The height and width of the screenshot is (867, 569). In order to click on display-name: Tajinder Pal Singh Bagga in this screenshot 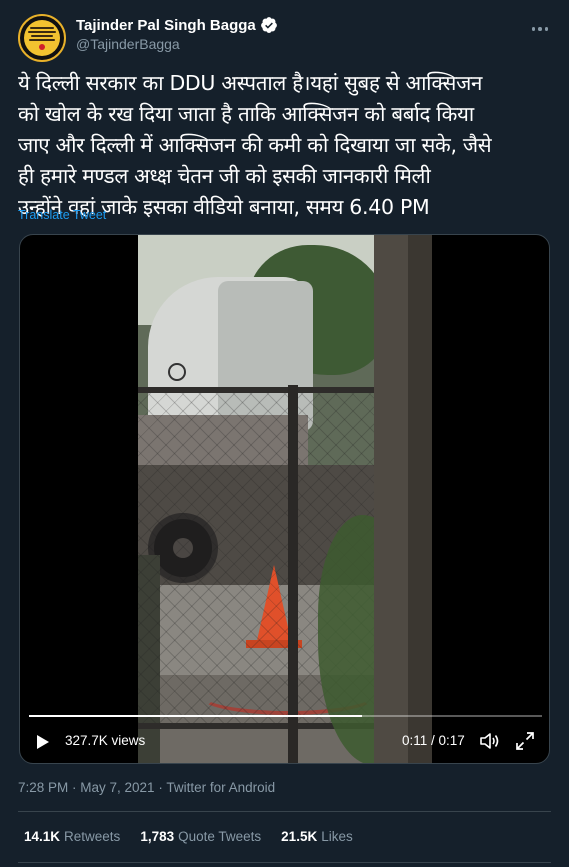, I will do `click(166, 25)`.